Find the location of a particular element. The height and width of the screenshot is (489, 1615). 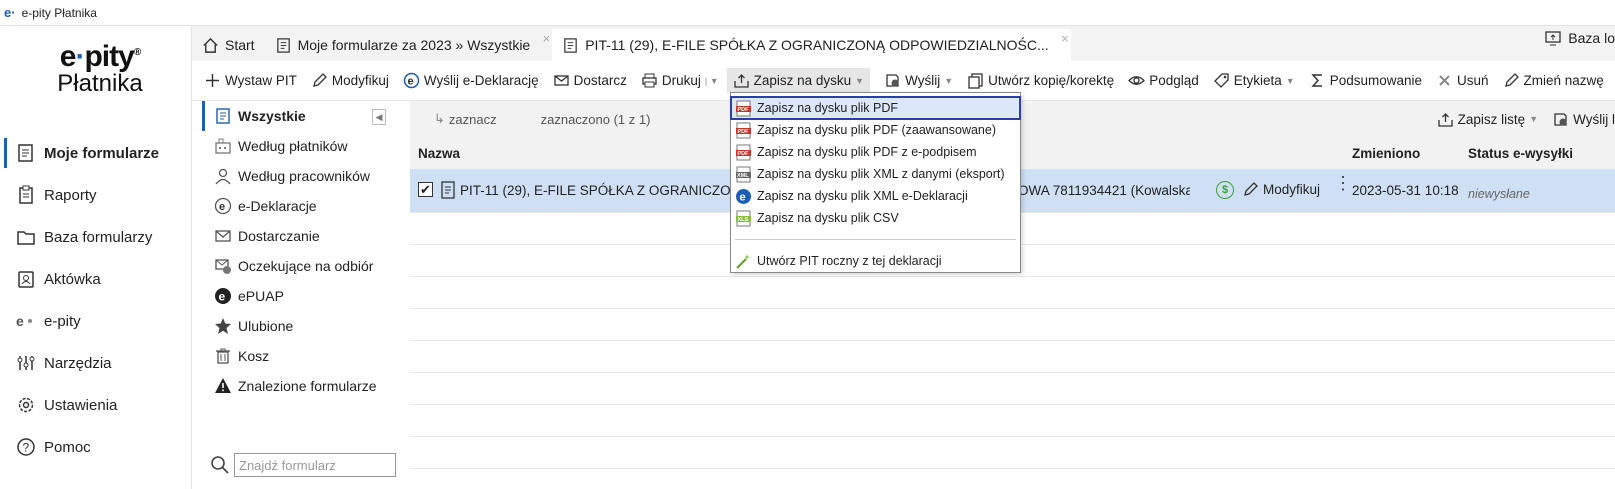

podglad-label: Podgląd is located at coordinates (1174, 80).